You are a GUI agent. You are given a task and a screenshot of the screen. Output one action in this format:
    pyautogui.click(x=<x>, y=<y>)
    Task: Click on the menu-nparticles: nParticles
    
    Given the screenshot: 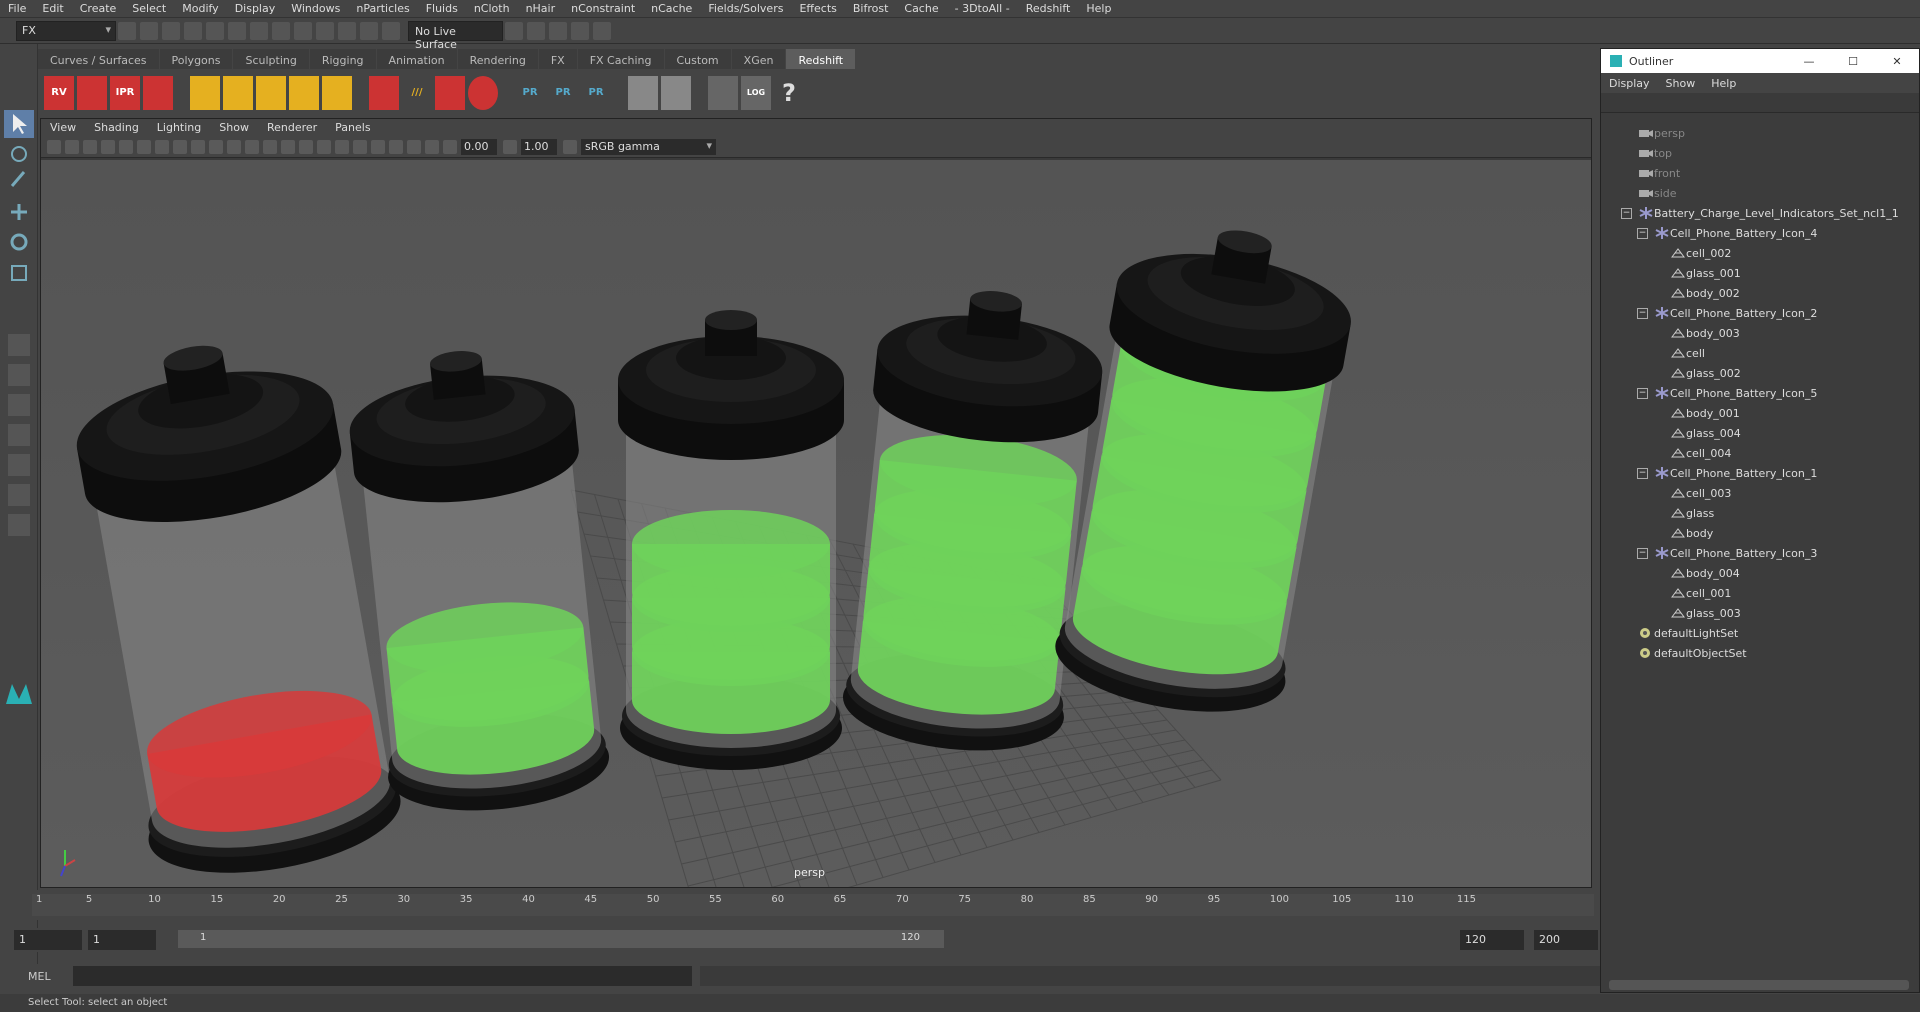 What is the action you would take?
    pyautogui.click(x=382, y=8)
    